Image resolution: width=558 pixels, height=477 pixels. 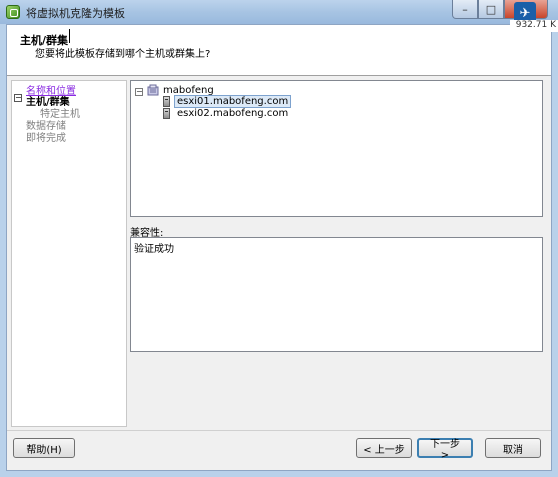 What do you see at coordinates (232, 113) in the screenshot?
I see `tree-node-host: esxi02.mabofeng.com` at bounding box center [232, 113].